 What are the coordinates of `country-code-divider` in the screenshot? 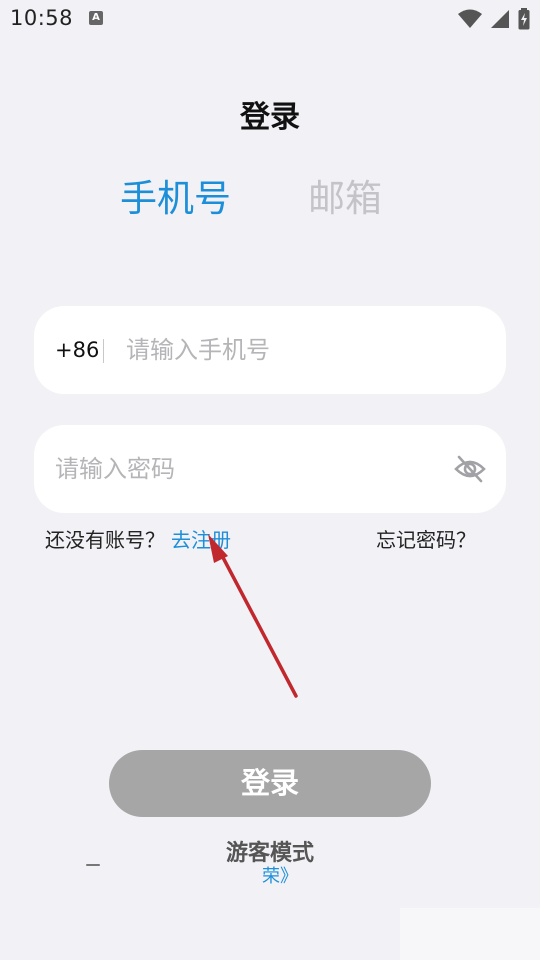 It's located at (103, 351).